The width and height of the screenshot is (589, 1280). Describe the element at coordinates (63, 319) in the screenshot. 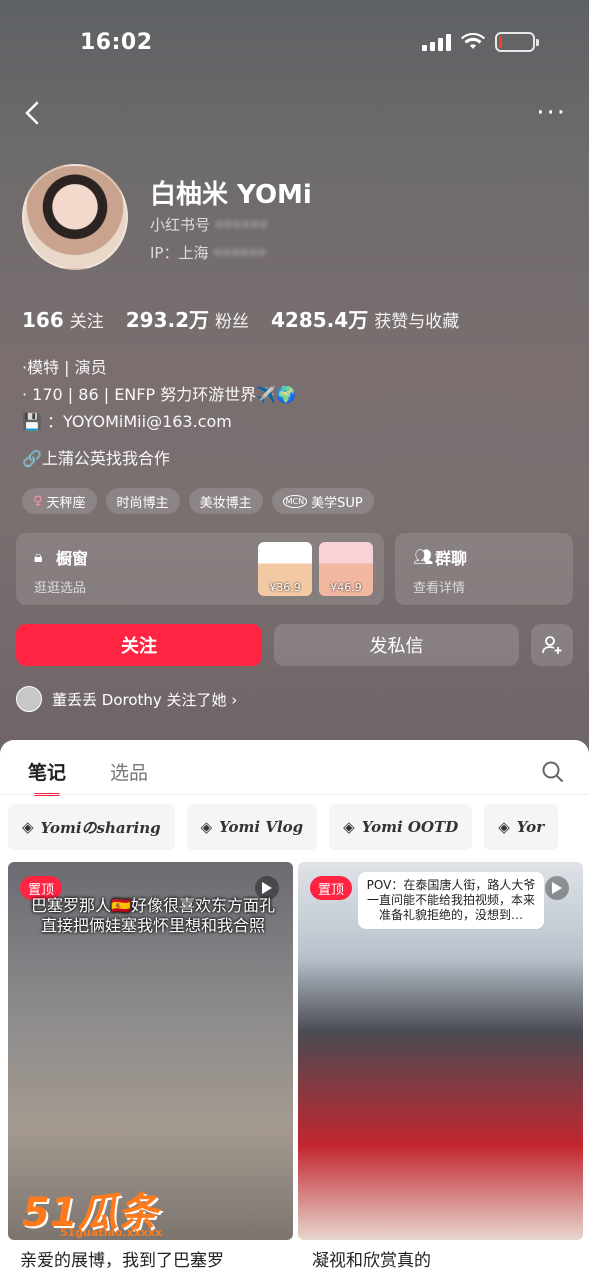

I see `stat-following: 166 关注` at that location.